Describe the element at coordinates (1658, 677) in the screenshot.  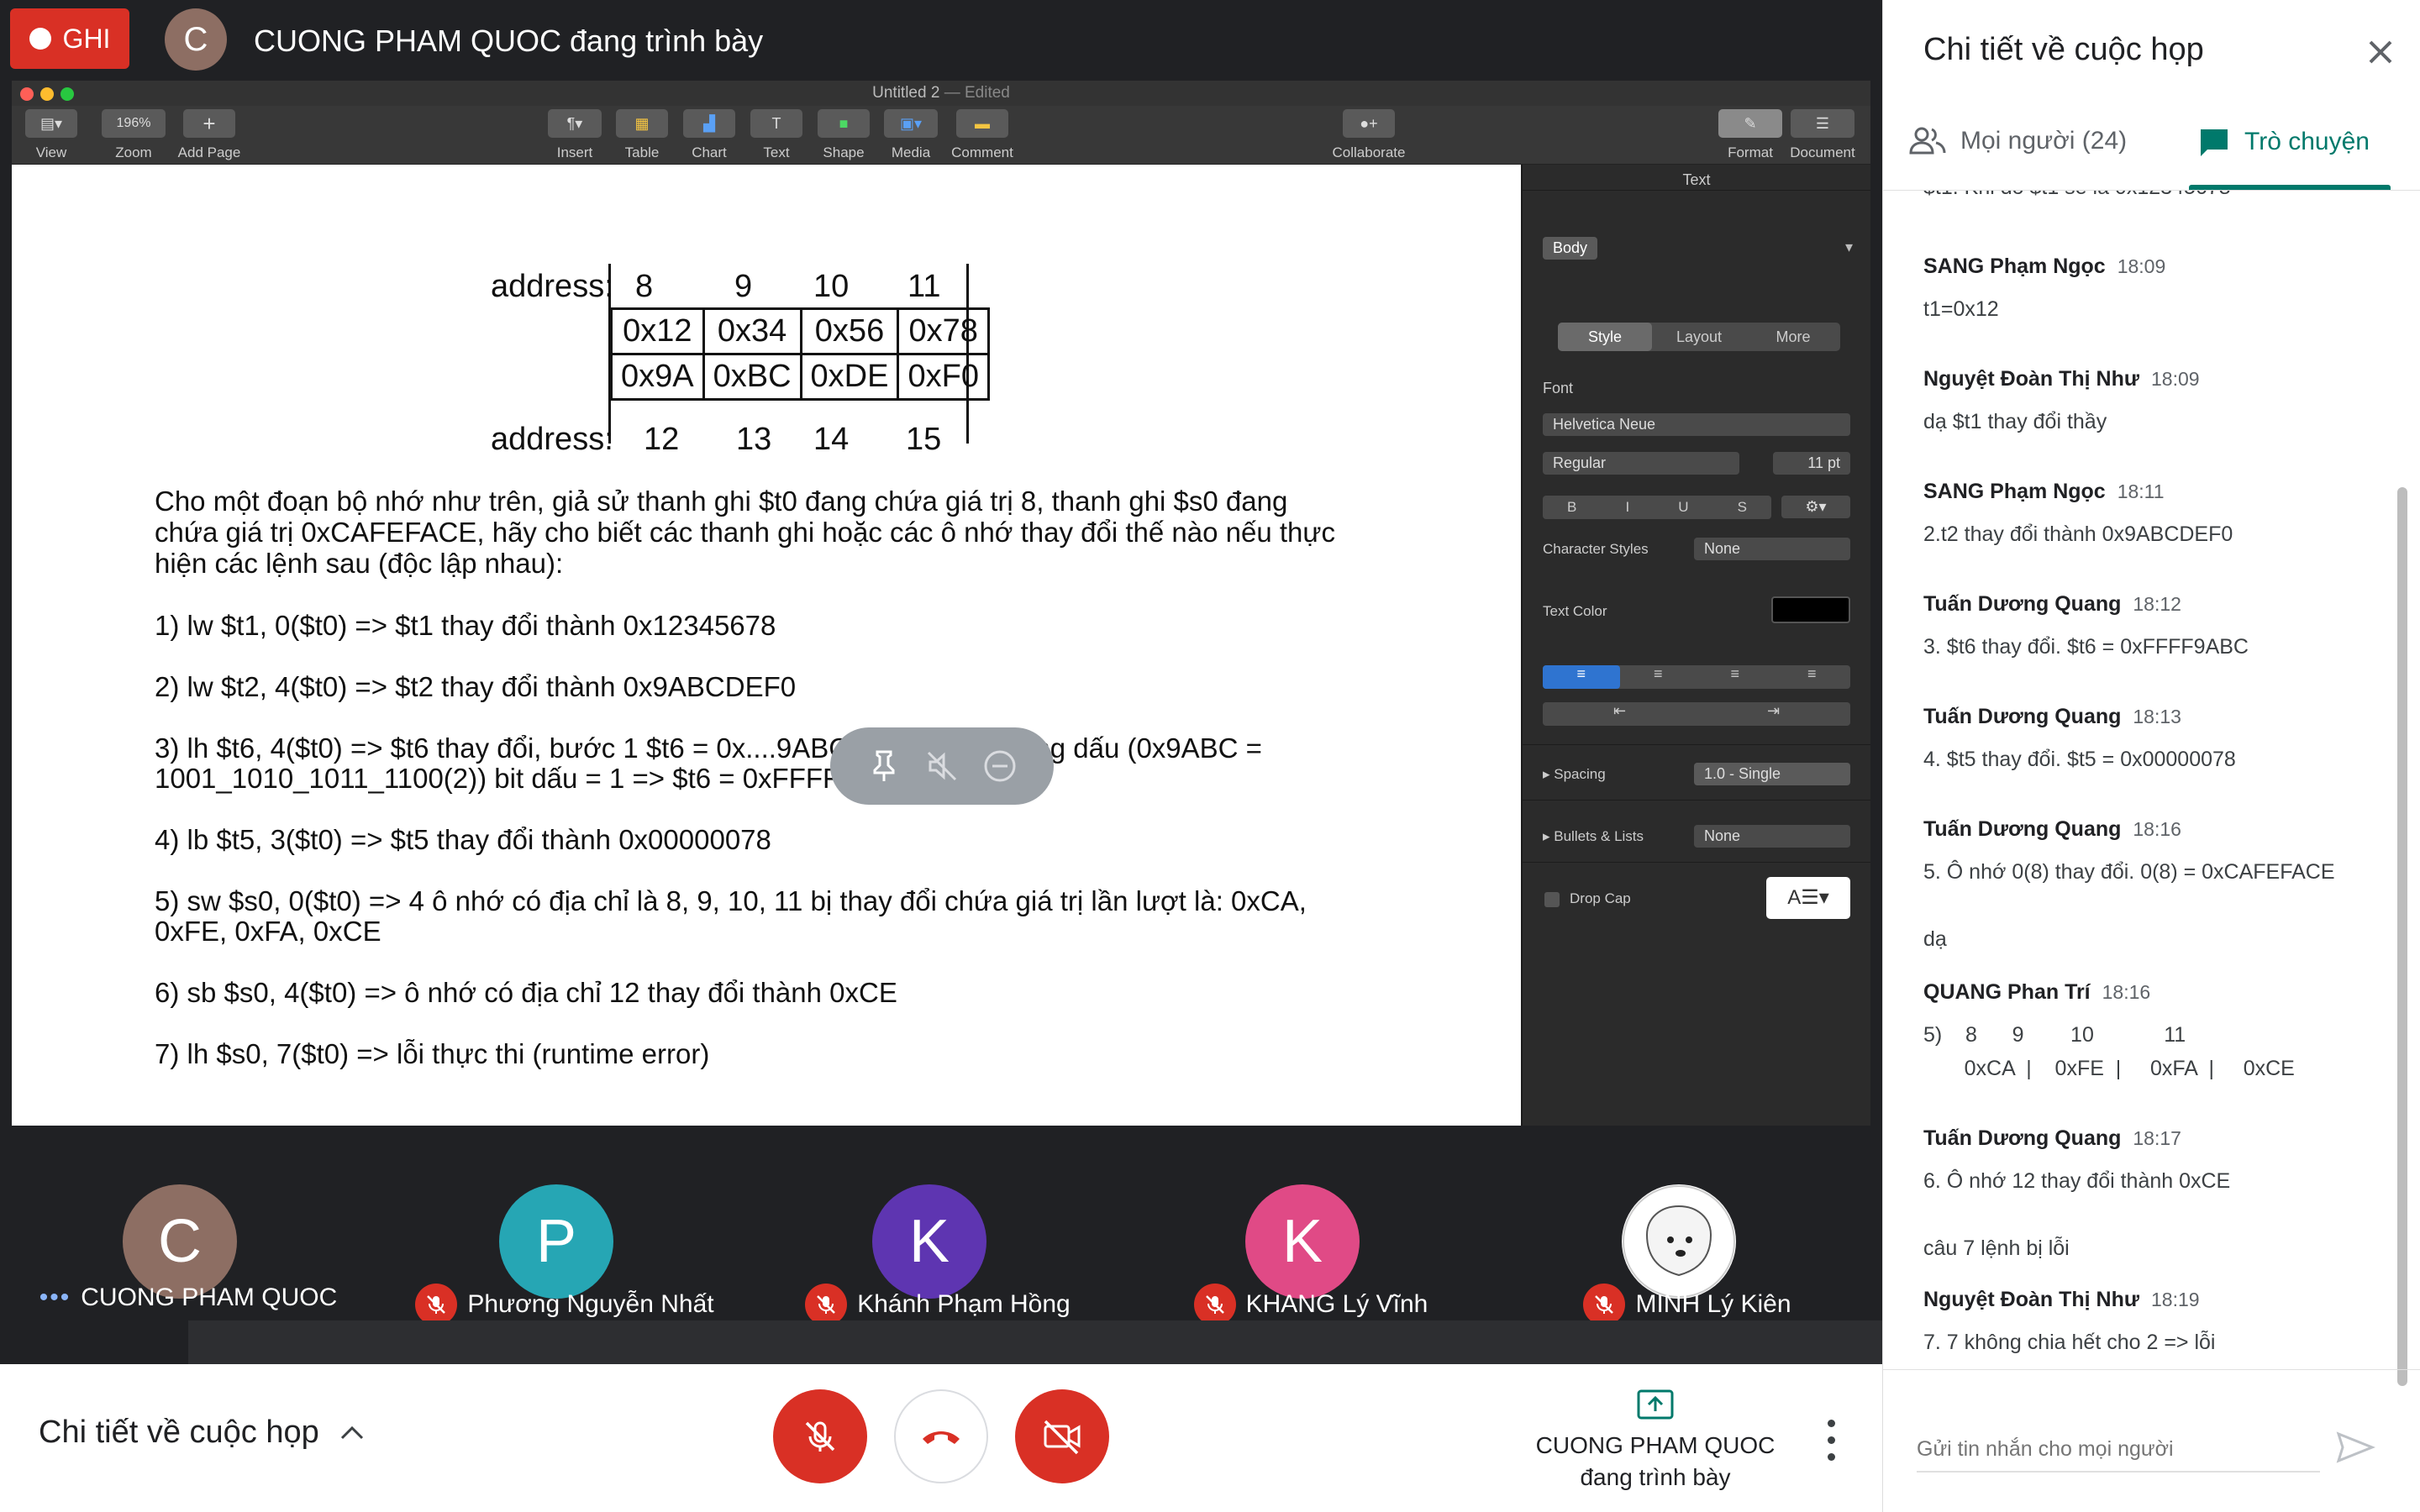
I see `align-center-icon: ≡` at that location.